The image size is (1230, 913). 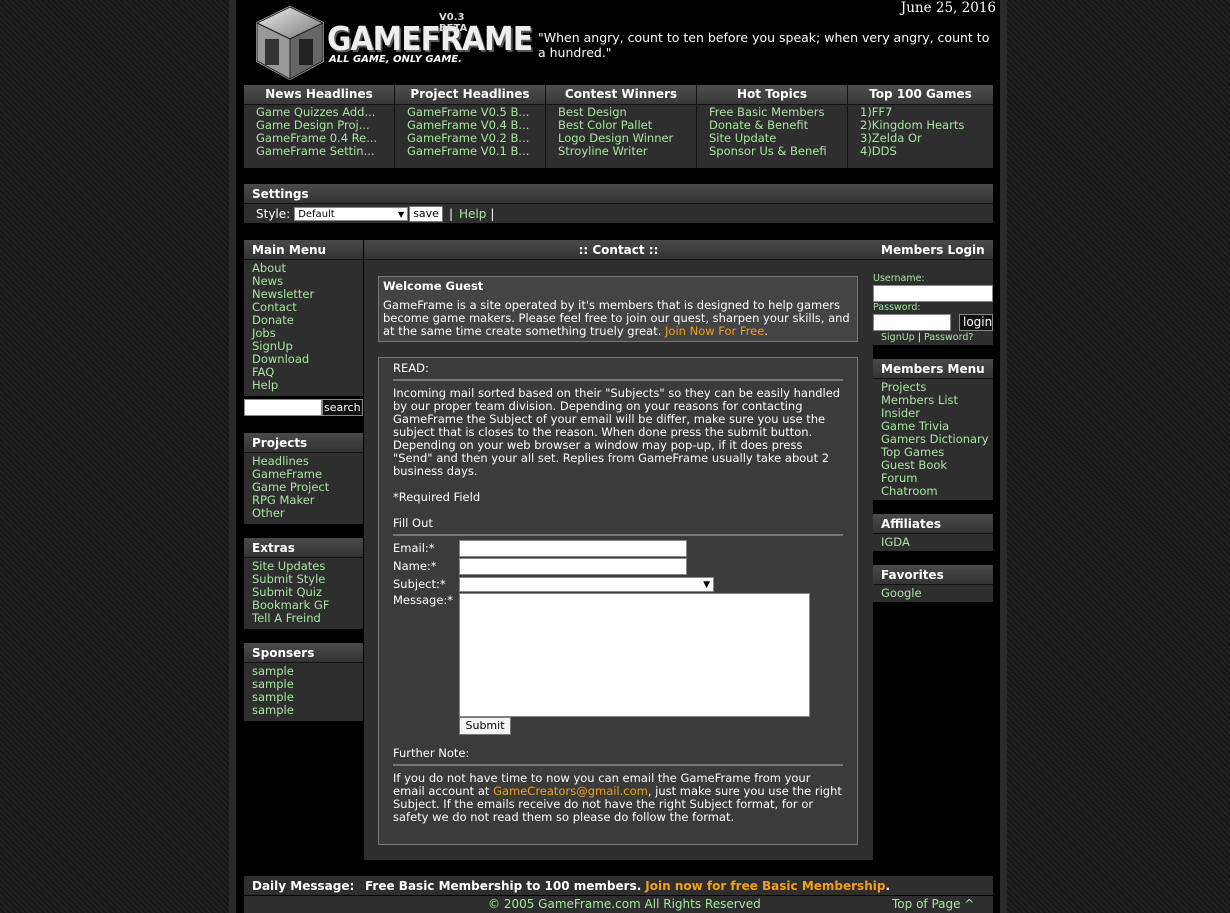 What do you see at coordinates (415, 566) in the screenshot?
I see `name-label: Name:*` at bounding box center [415, 566].